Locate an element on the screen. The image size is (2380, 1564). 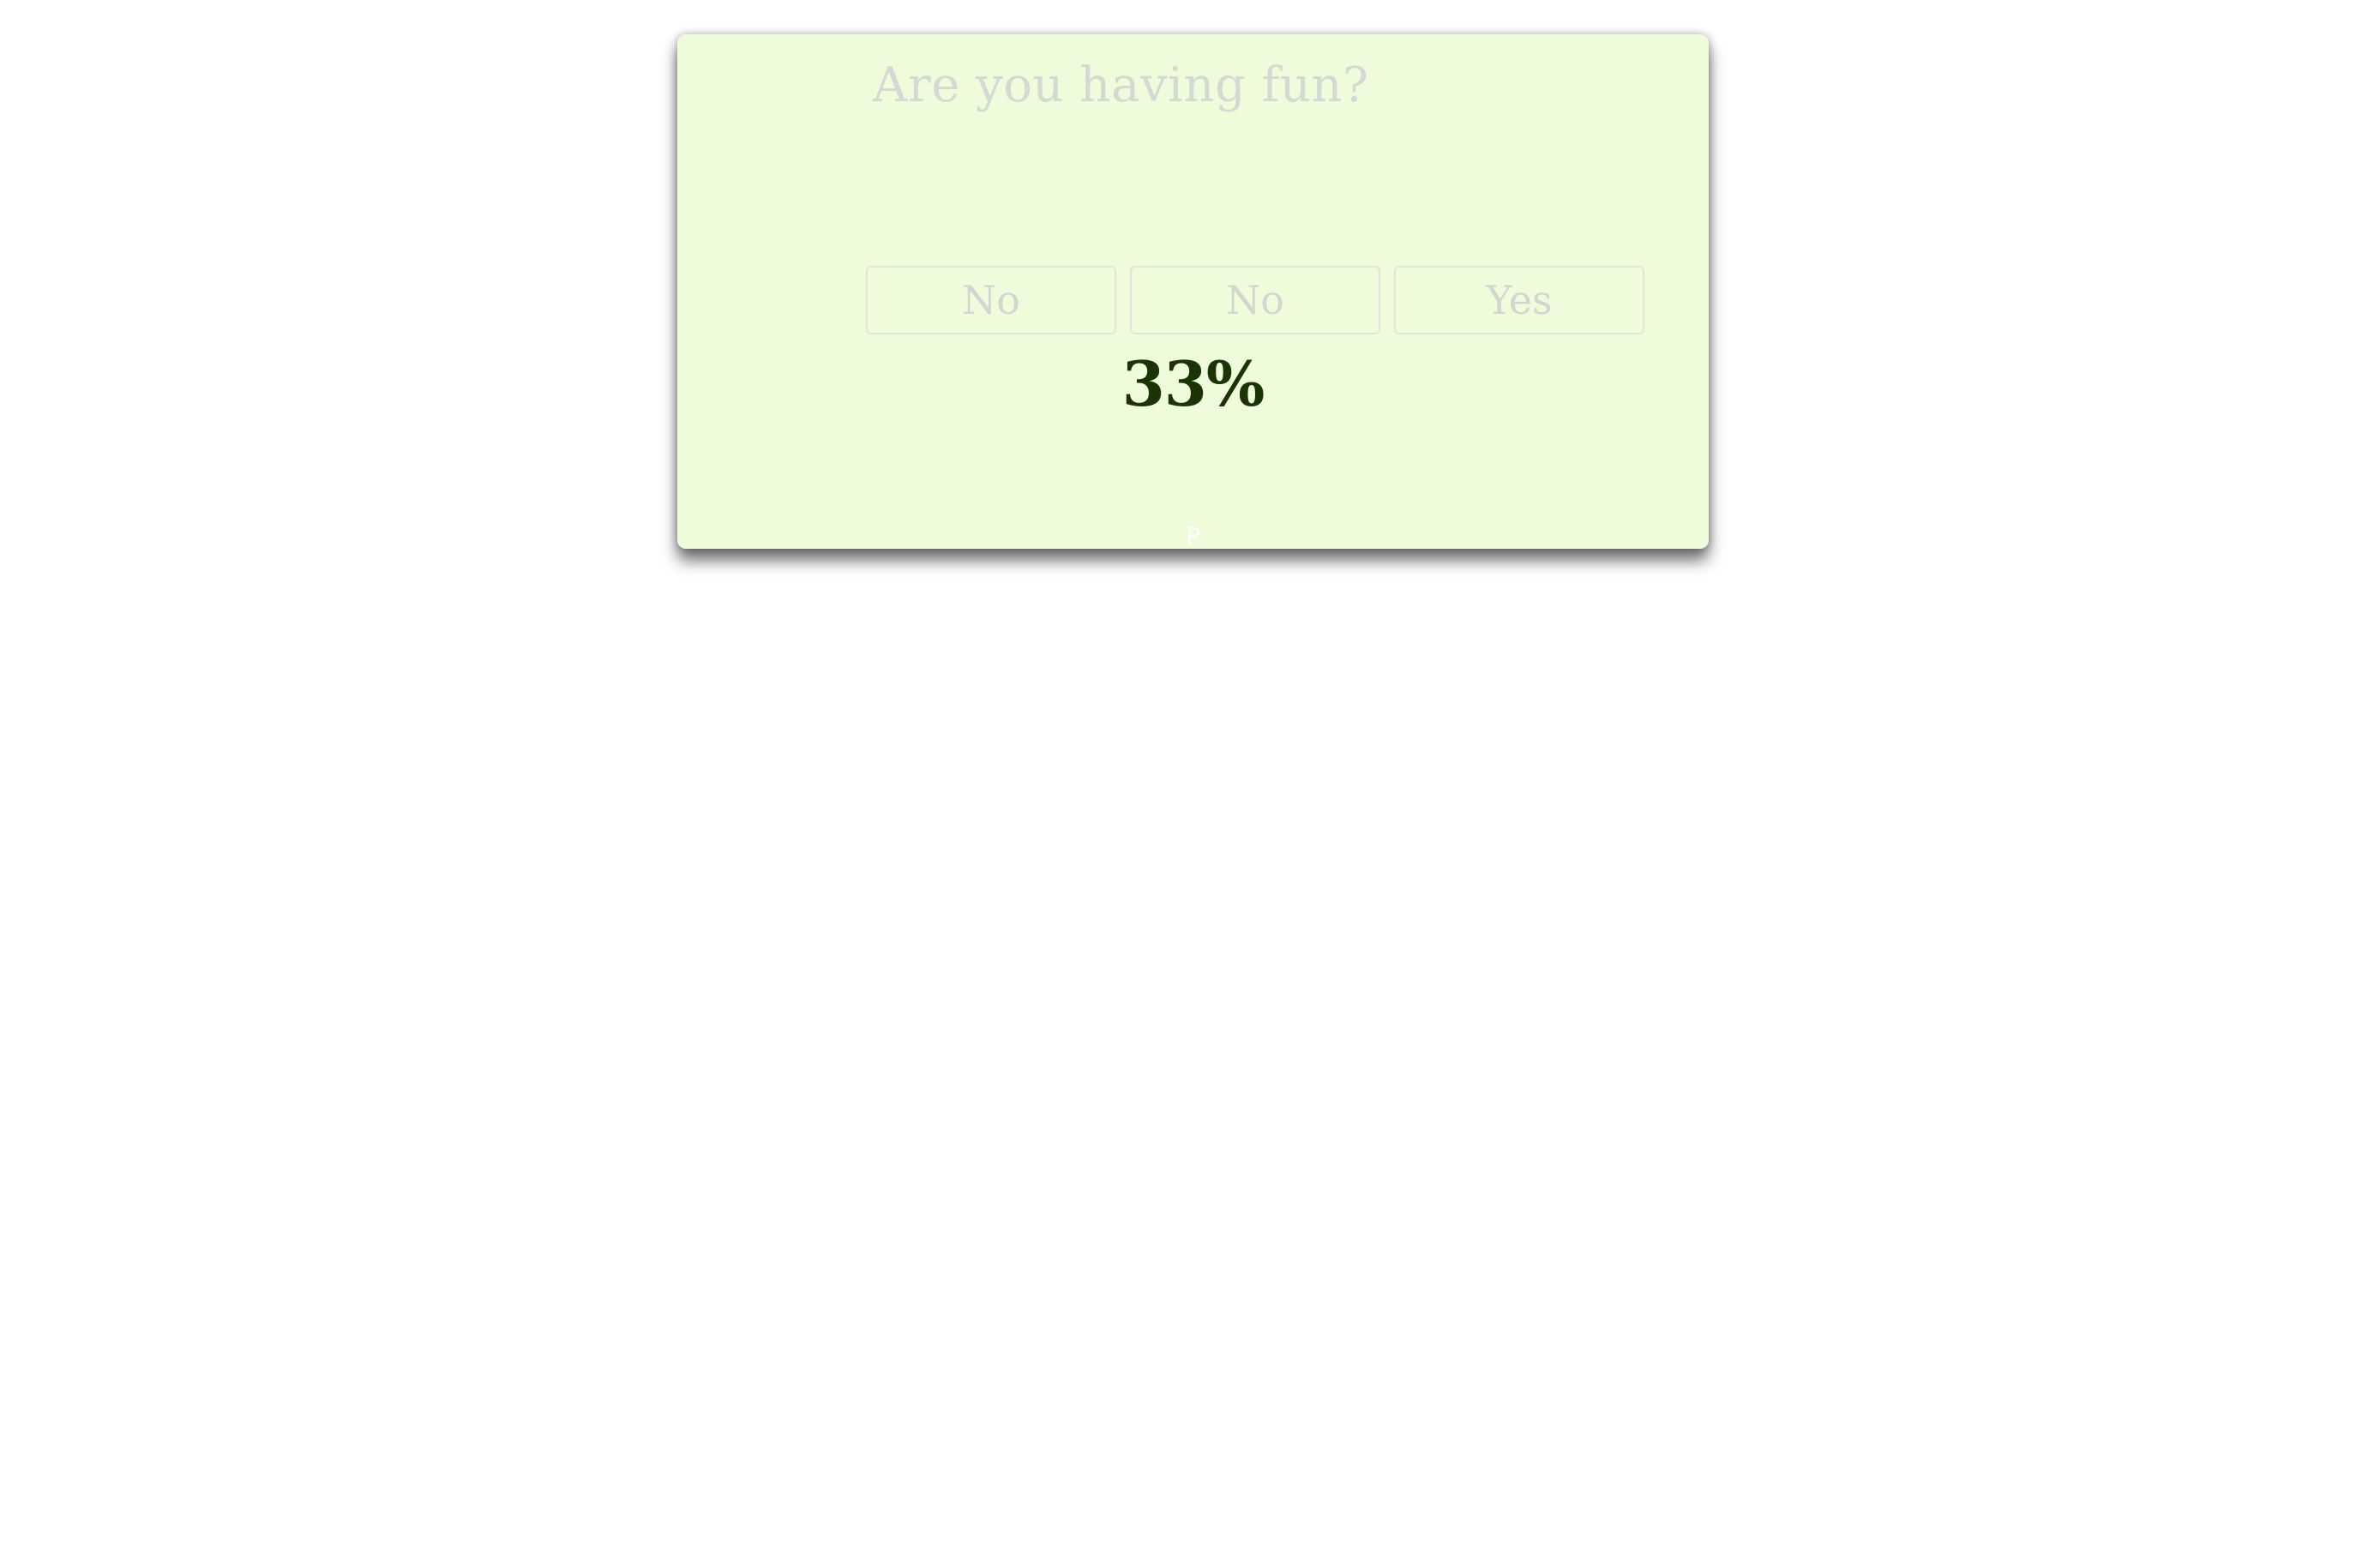
answer-no-button-1: No is located at coordinates (991, 300).